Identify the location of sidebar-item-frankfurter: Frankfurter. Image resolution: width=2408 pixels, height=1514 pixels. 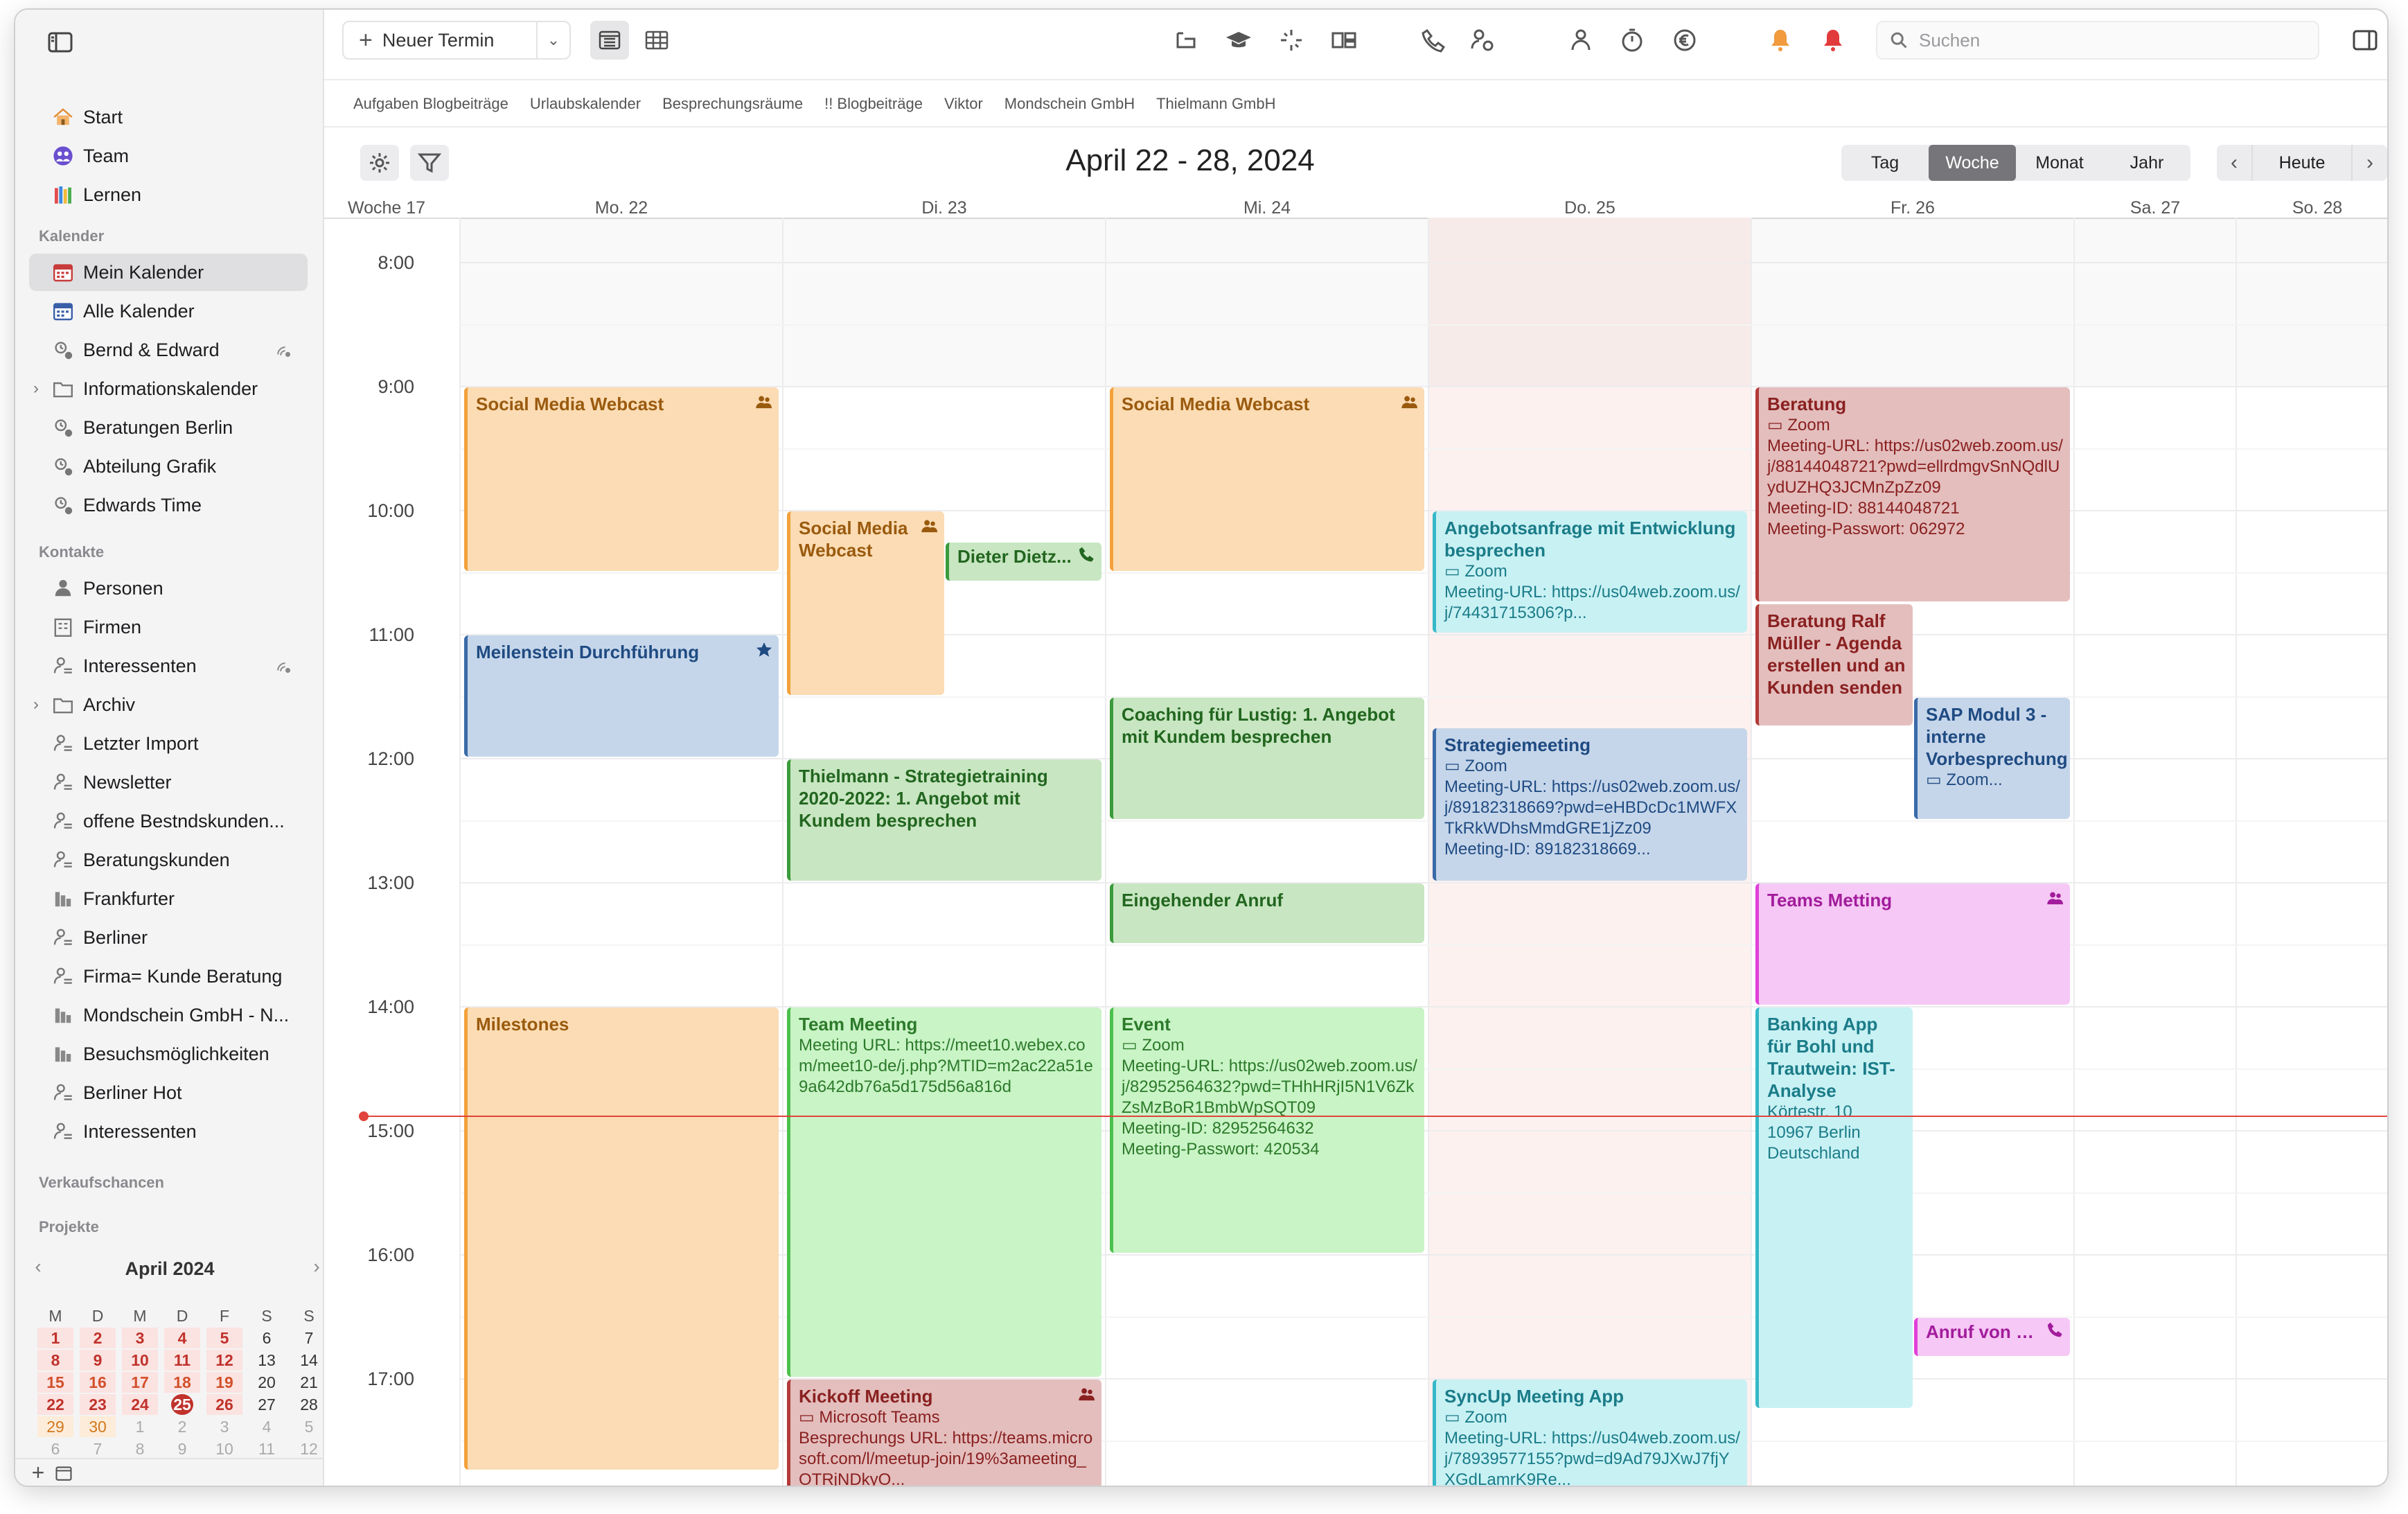
(168, 898).